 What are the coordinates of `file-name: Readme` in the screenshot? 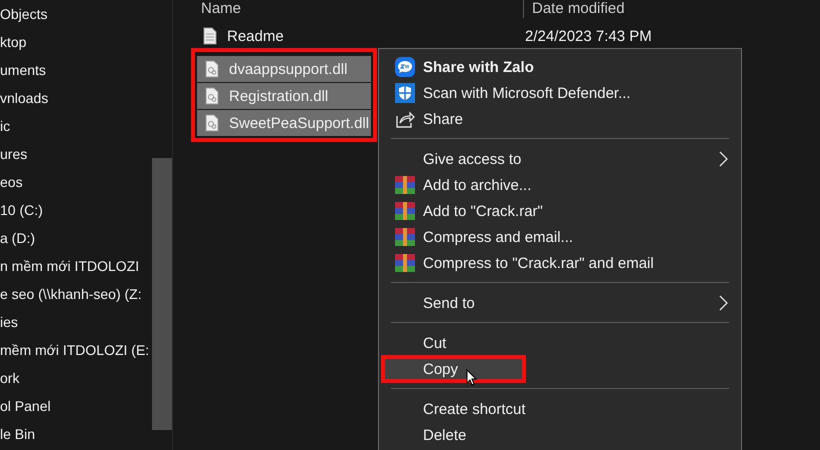 It's located at (255, 36).